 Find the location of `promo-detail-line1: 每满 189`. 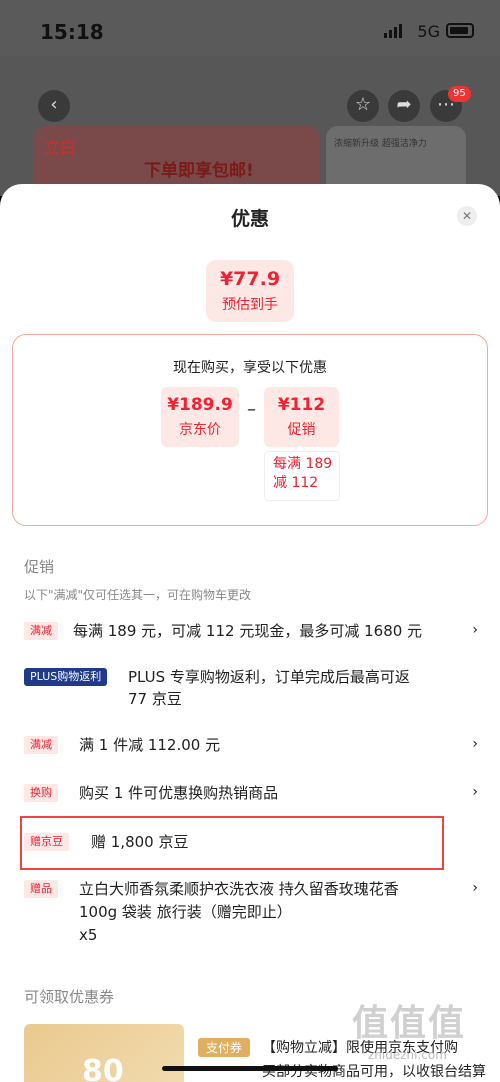

promo-detail-line1: 每满 189 is located at coordinates (303, 464).